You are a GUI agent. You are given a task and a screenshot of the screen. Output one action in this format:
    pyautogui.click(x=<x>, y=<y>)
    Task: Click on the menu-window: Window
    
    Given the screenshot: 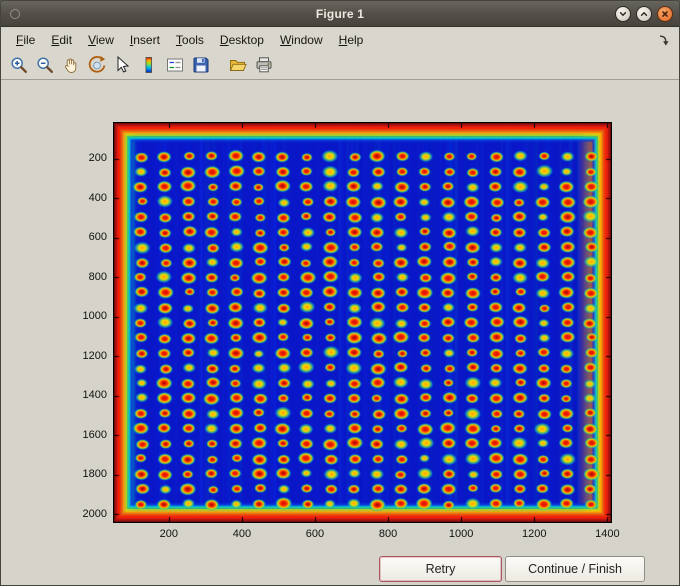 What is the action you would take?
    pyautogui.click(x=301, y=40)
    